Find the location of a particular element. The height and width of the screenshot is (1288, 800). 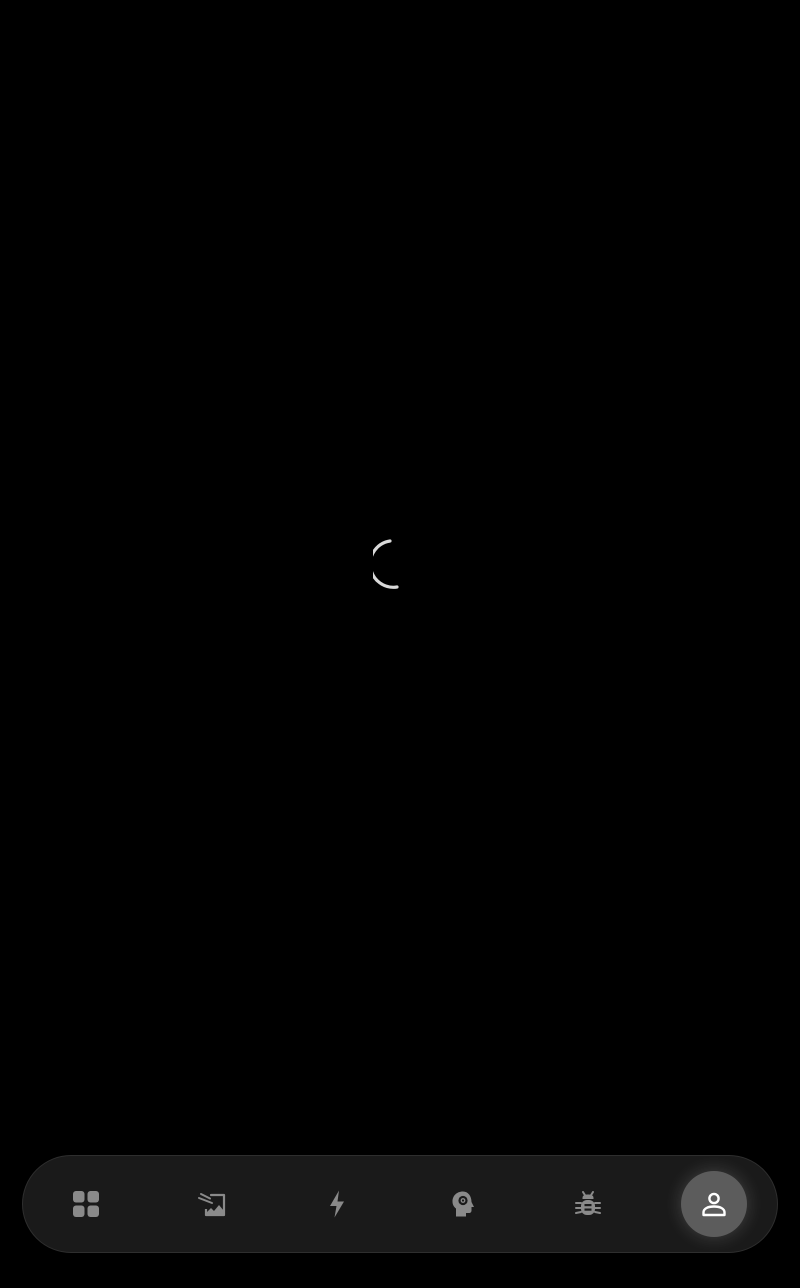

person-icon is located at coordinates (714, 1204).